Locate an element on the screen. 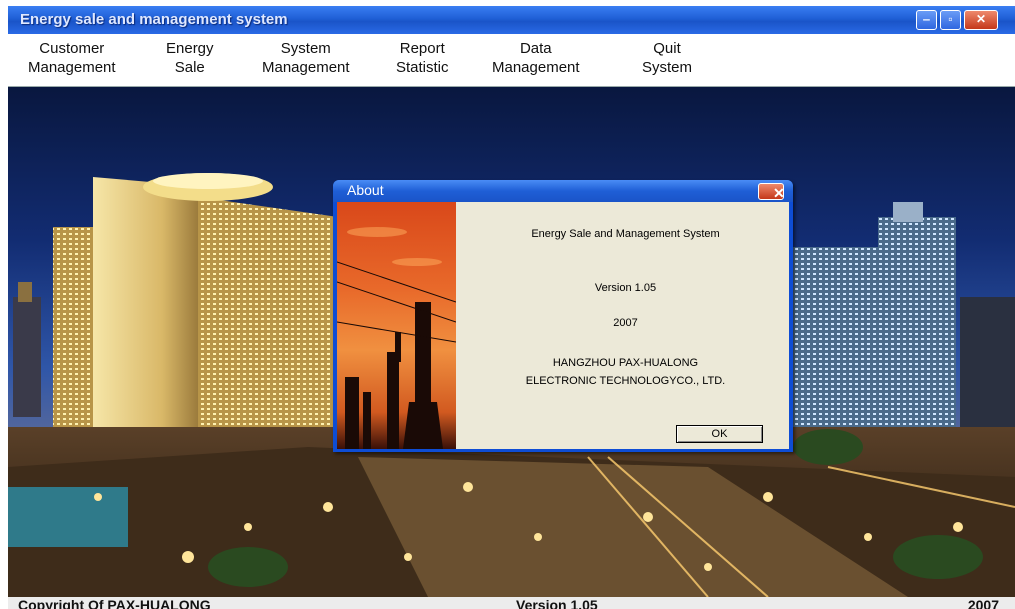  menu-report-statistic: Report Statistic is located at coordinates (422, 58).